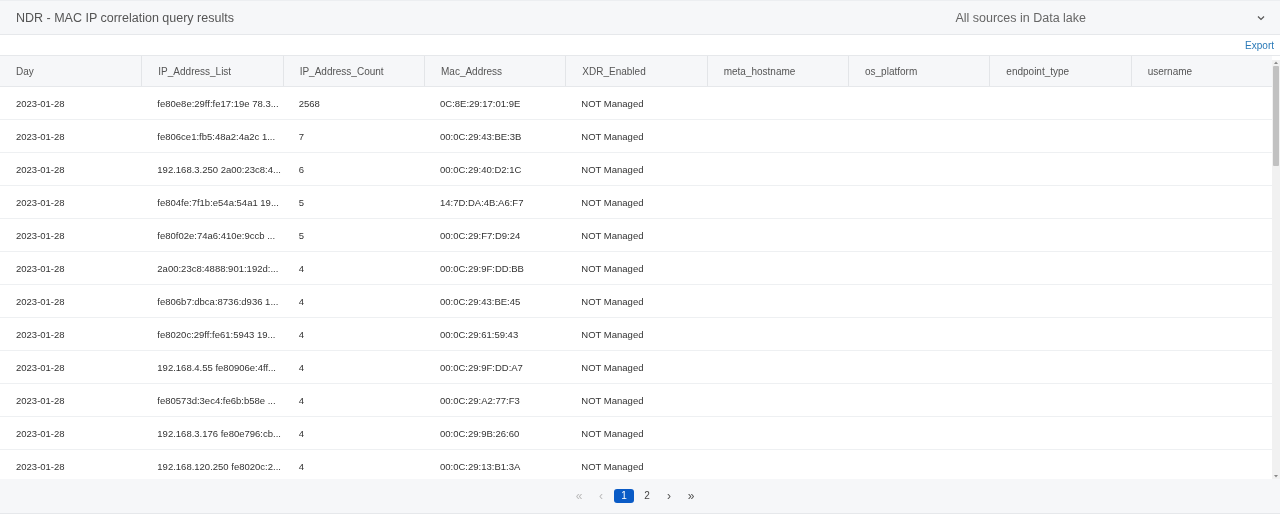  What do you see at coordinates (480, 433) in the screenshot?
I see `table-cell-text: 00:0C:29:9B:26:60` at bounding box center [480, 433].